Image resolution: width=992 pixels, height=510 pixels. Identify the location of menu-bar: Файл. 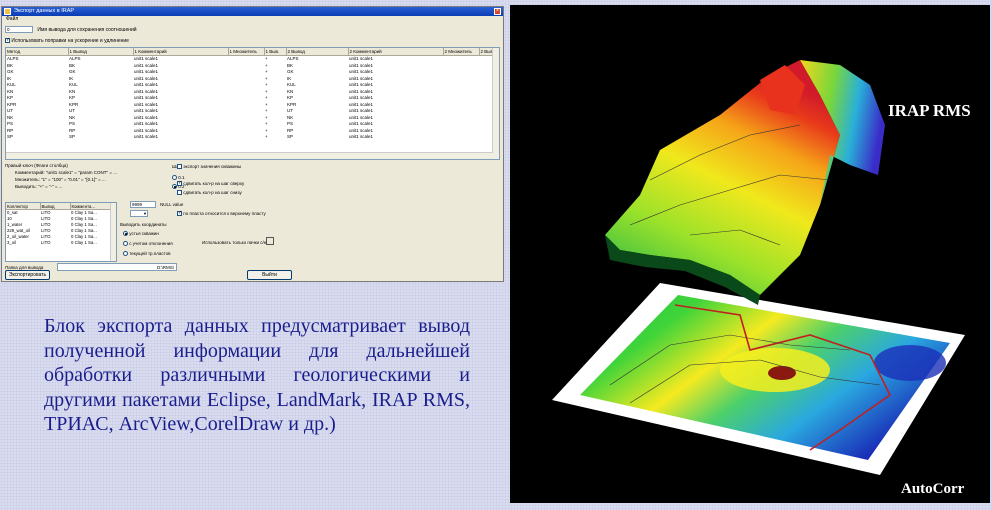
(252, 19).